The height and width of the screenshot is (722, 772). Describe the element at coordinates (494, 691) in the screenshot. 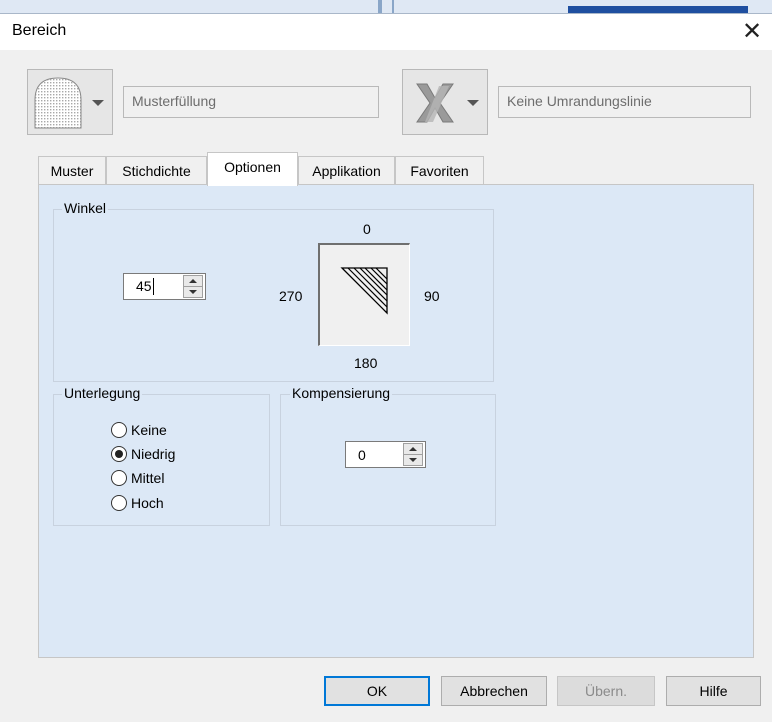

I see `cancel-button: Abbrechen` at that location.